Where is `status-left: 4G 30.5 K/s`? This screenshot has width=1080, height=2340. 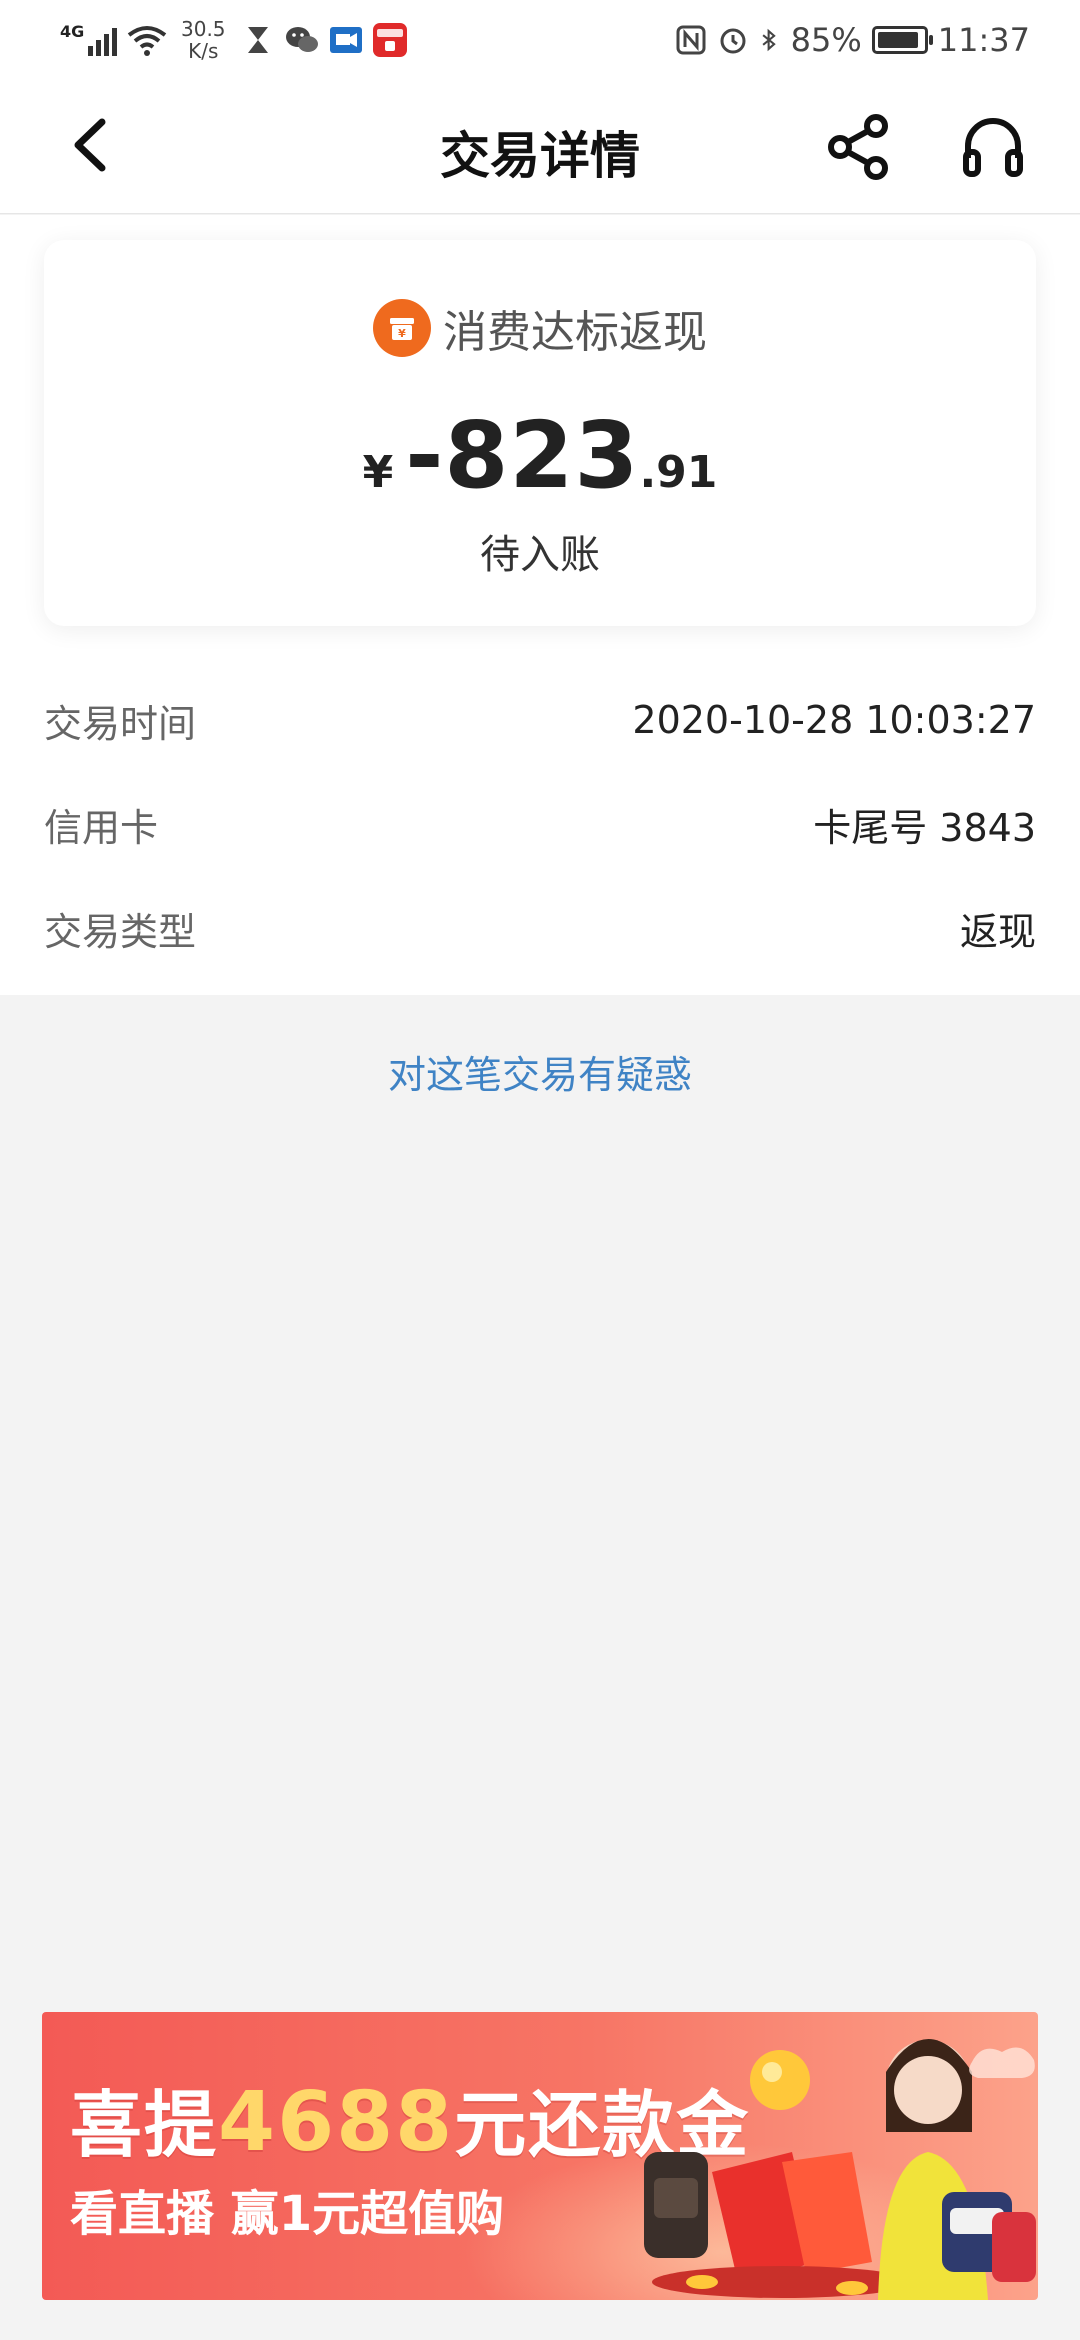 status-left: 4G 30.5 K/s is located at coordinates (238, 40).